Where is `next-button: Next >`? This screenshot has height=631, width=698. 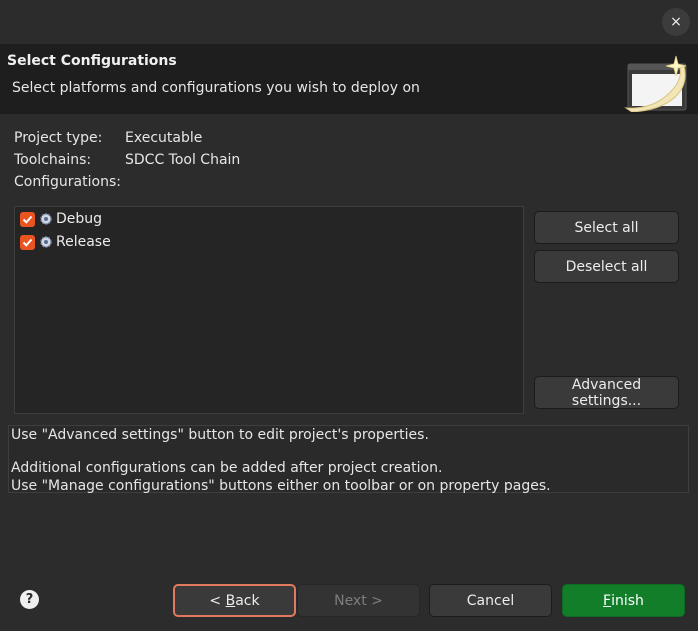 next-button: Next > is located at coordinates (358, 600).